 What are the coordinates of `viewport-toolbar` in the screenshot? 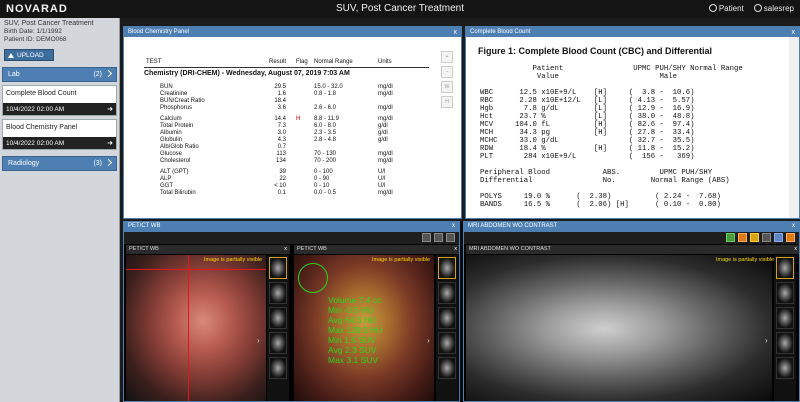 It's located at (631, 238).